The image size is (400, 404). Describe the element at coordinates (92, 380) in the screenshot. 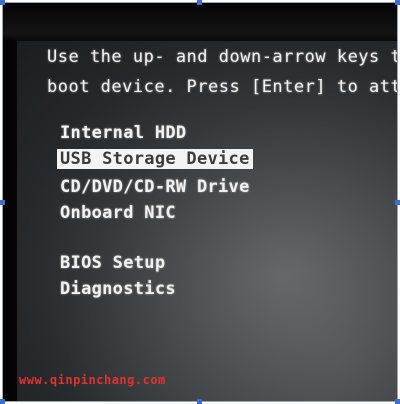

I see `site-watermark: www.qinpinchang.com` at that location.